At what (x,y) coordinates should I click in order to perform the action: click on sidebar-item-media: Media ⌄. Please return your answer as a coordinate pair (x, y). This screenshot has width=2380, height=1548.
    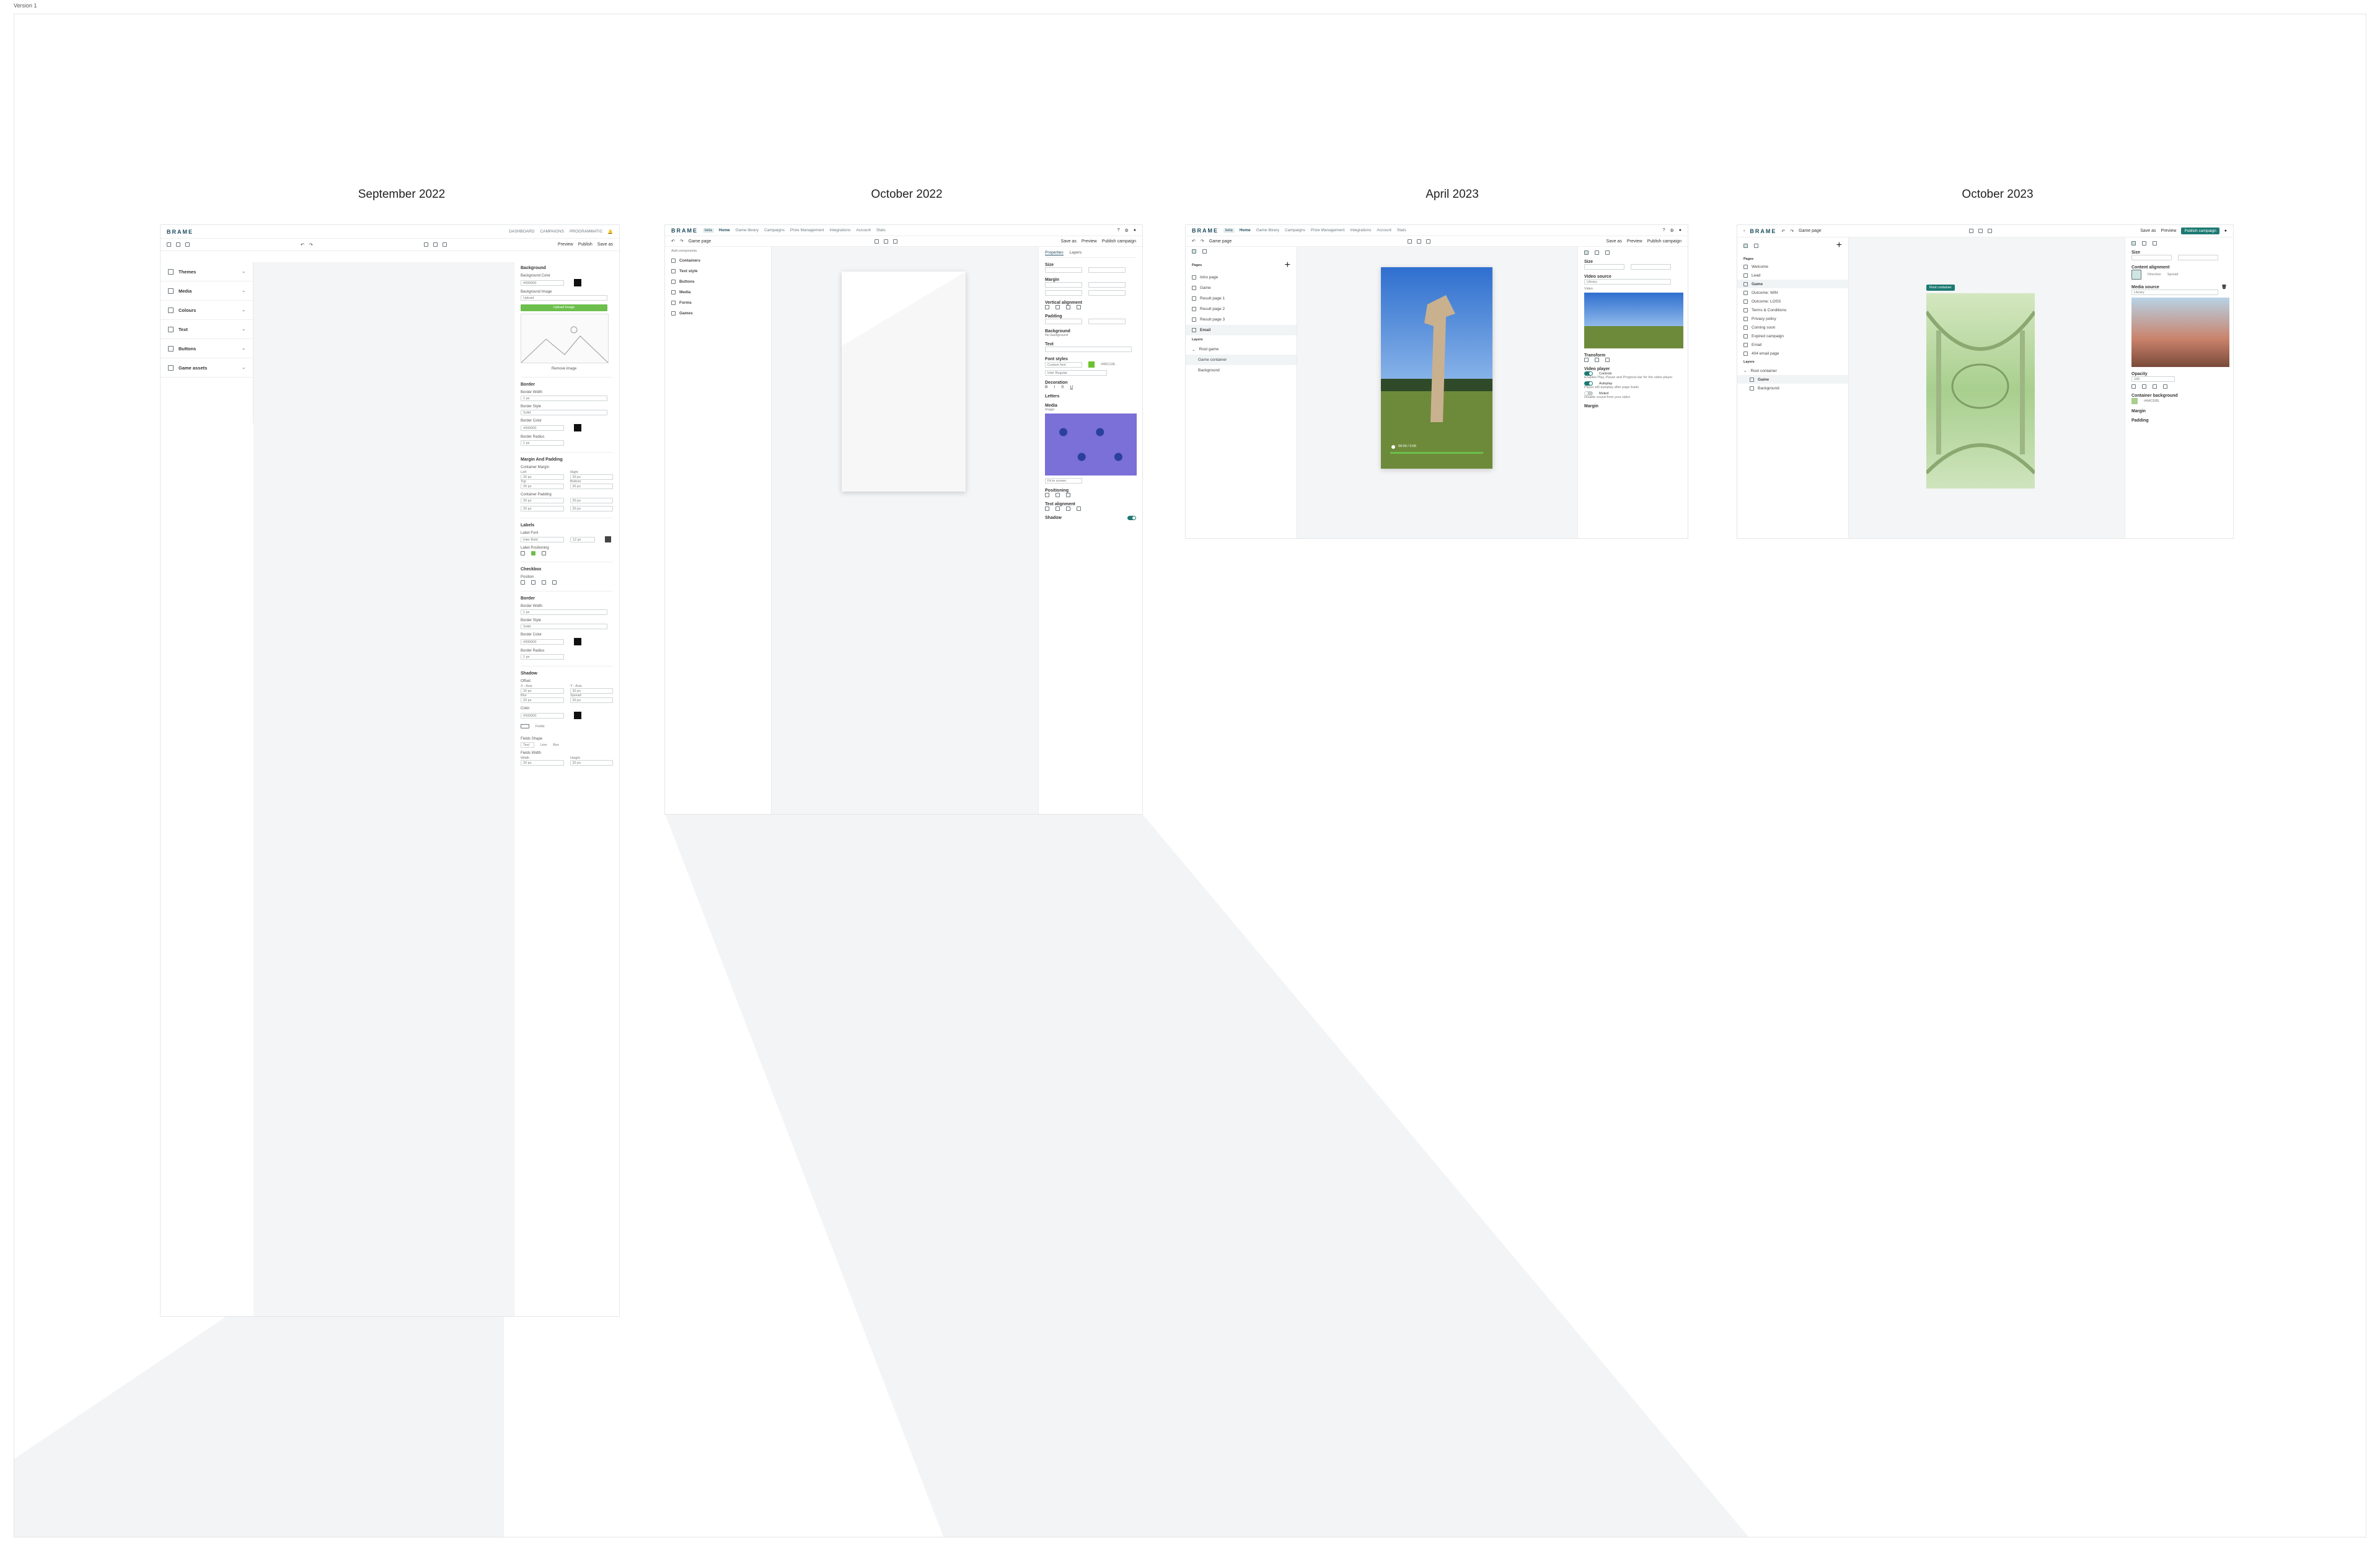
    Looking at the image, I should click on (207, 291).